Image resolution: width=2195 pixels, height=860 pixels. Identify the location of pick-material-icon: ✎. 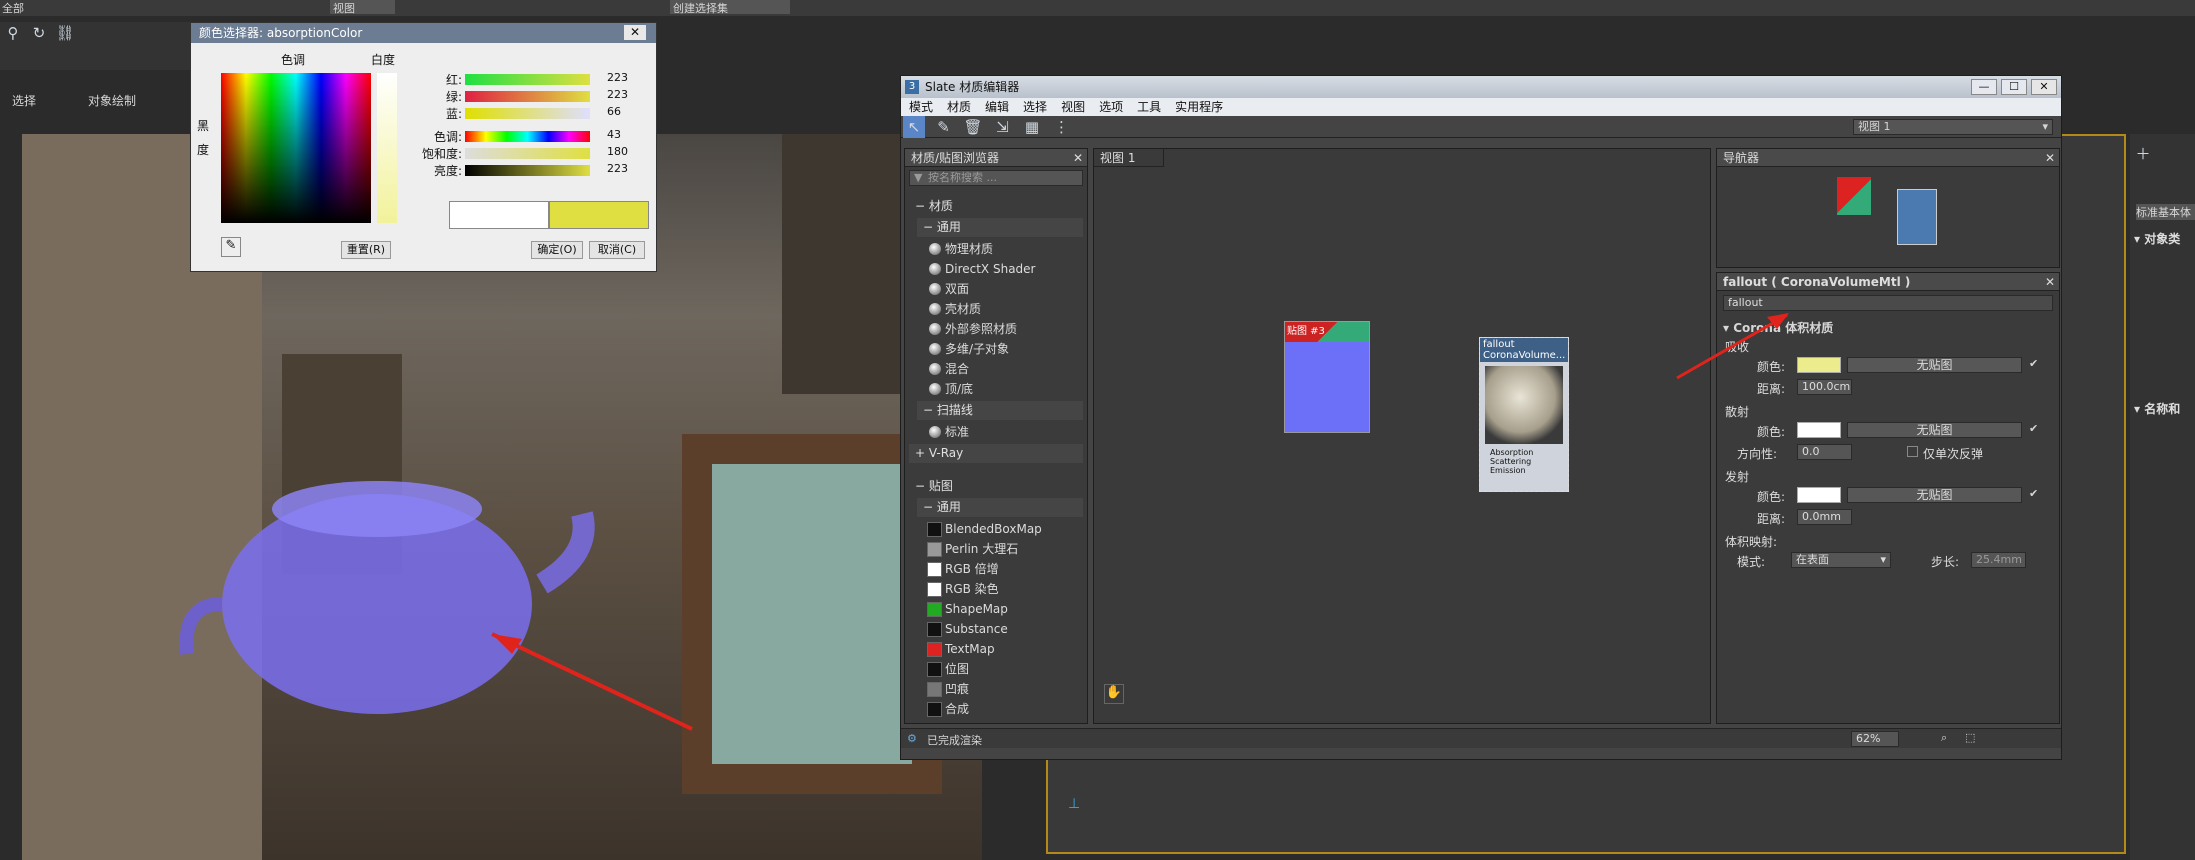
(944, 127).